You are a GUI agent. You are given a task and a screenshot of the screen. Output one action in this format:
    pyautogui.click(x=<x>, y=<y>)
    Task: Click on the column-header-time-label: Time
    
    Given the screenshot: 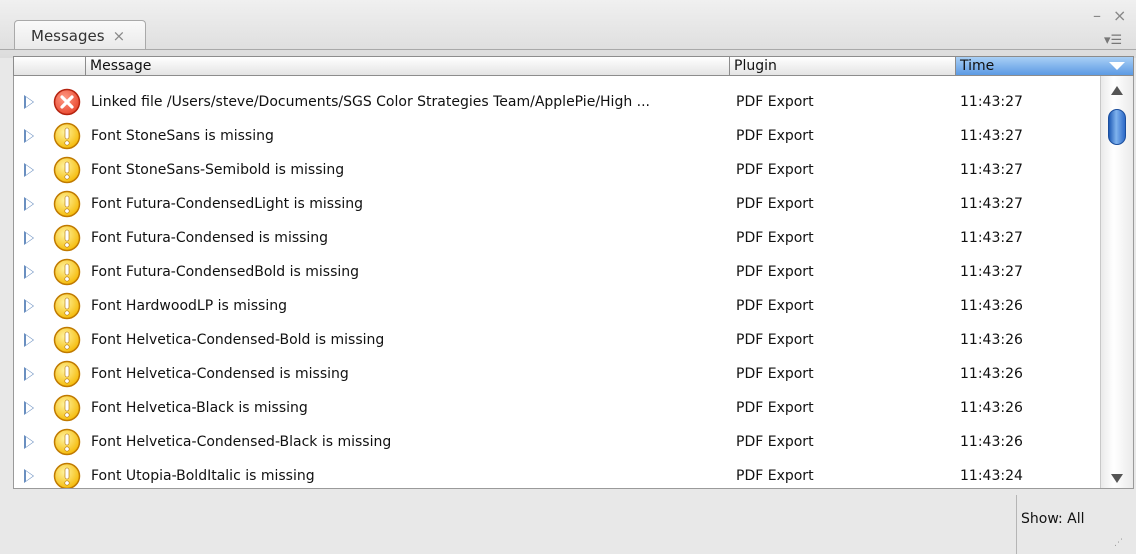 What is the action you would take?
    pyautogui.click(x=977, y=66)
    